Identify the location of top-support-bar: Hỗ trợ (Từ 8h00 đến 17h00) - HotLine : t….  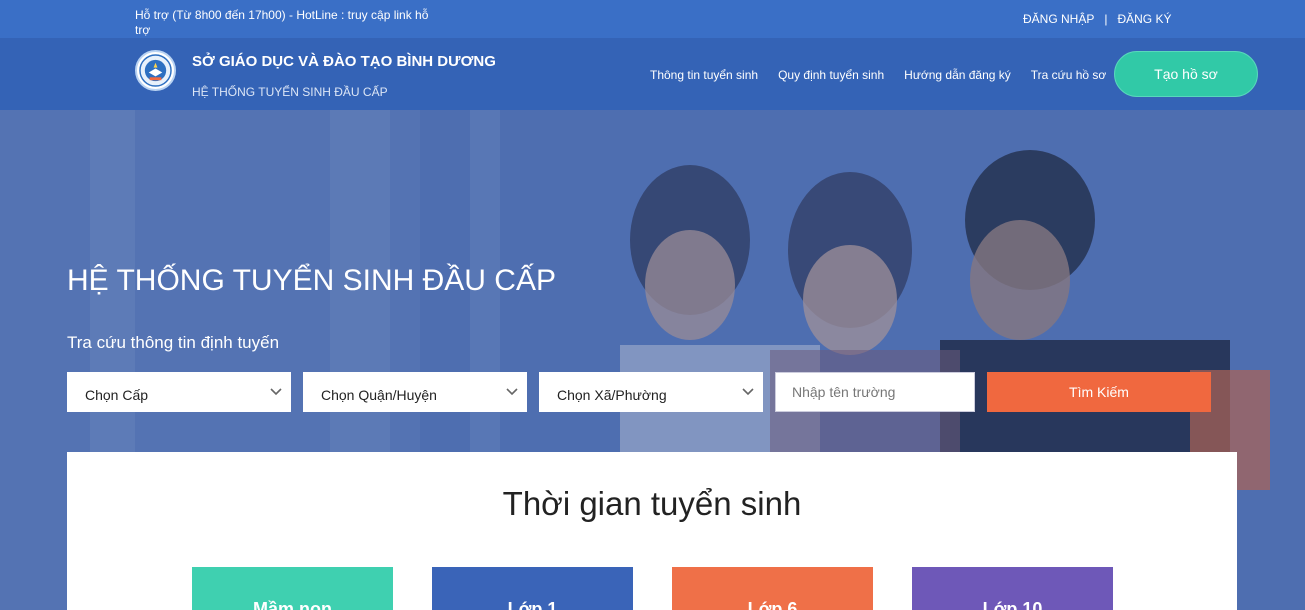
(652, 19).